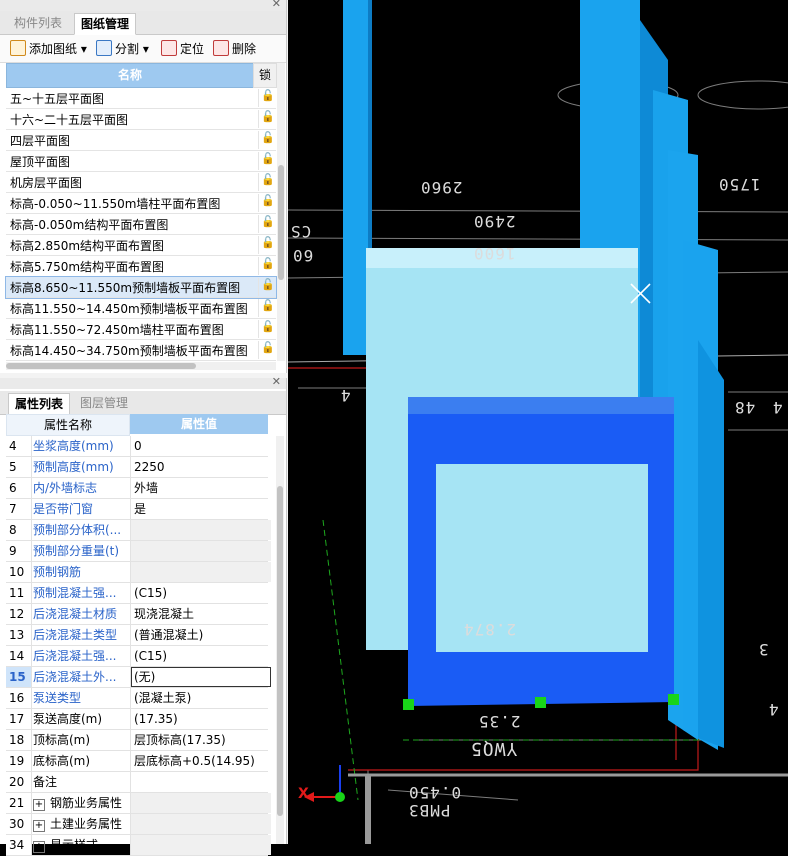  Describe the element at coordinates (201, 467) in the screenshot. I see `property-value: 2250` at that location.